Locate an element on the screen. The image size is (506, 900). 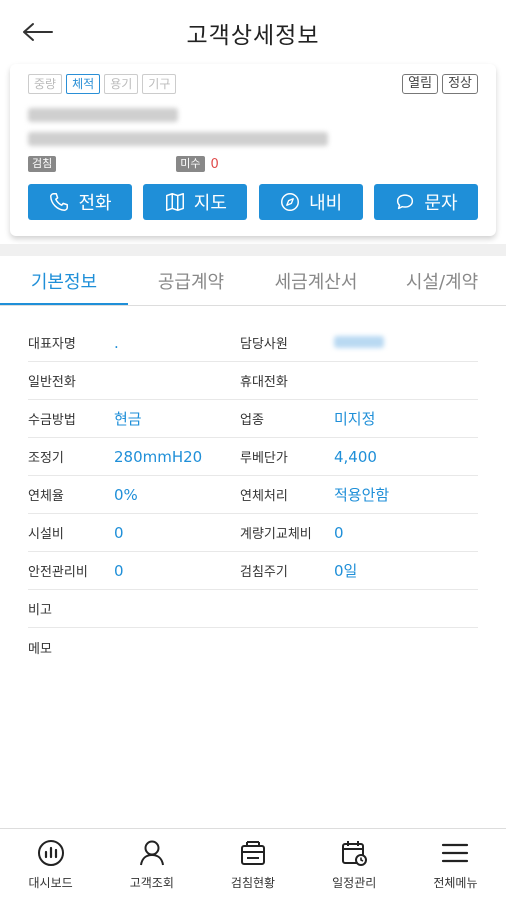
facility-fee-value: 0 is located at coordinates (119, 532).